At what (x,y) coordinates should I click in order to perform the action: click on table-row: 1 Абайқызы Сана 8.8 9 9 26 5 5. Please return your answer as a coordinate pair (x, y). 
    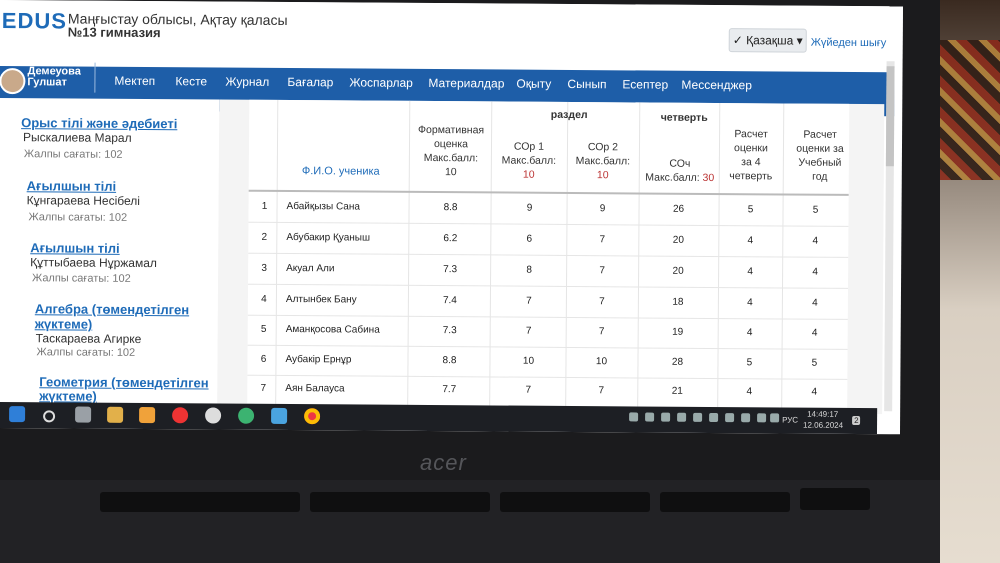
    Looking at the image, I should click on (548, 209).